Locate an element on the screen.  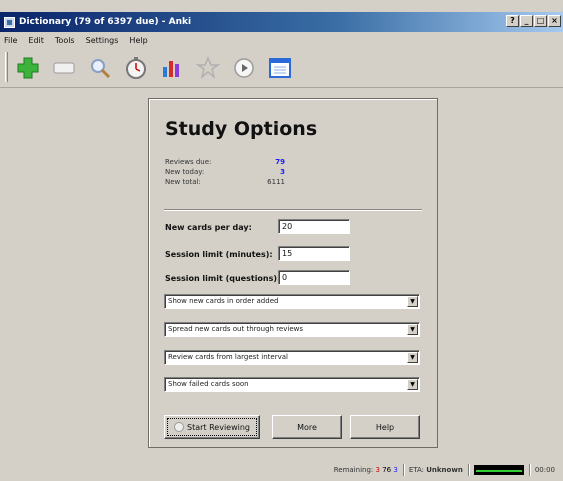
new-cards-per-day-input: 20 is located at coordinates (314, 226).